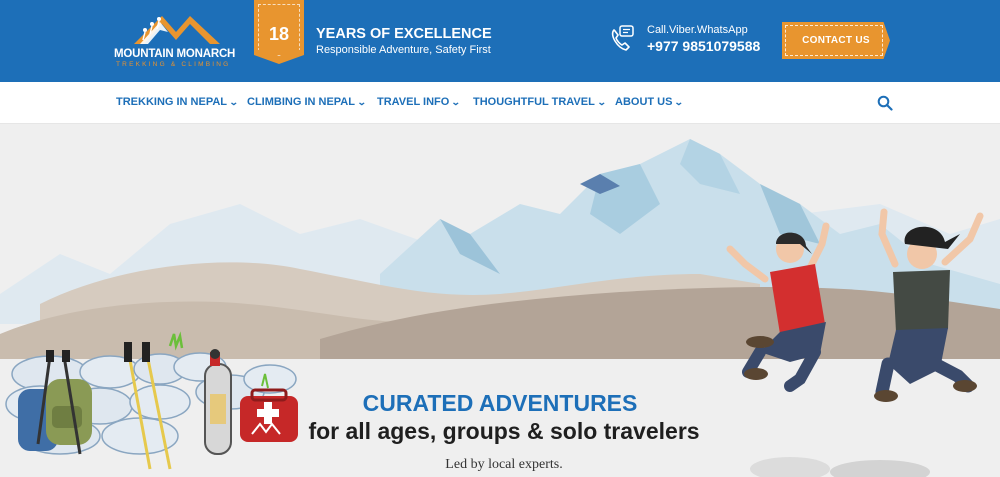  What do you see at coordinates (534, 102) in the screenshot?
I see `nav-item-label: THOUGHTFUL TRAVEL` at bounding box center [534, 102].